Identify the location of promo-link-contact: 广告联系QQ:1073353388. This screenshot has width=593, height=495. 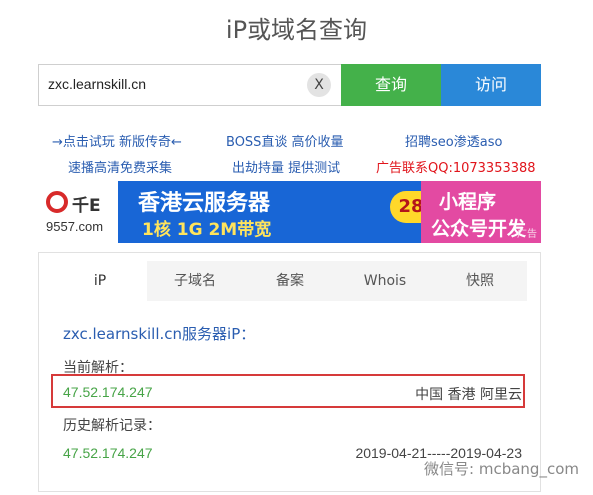
(456, 166).